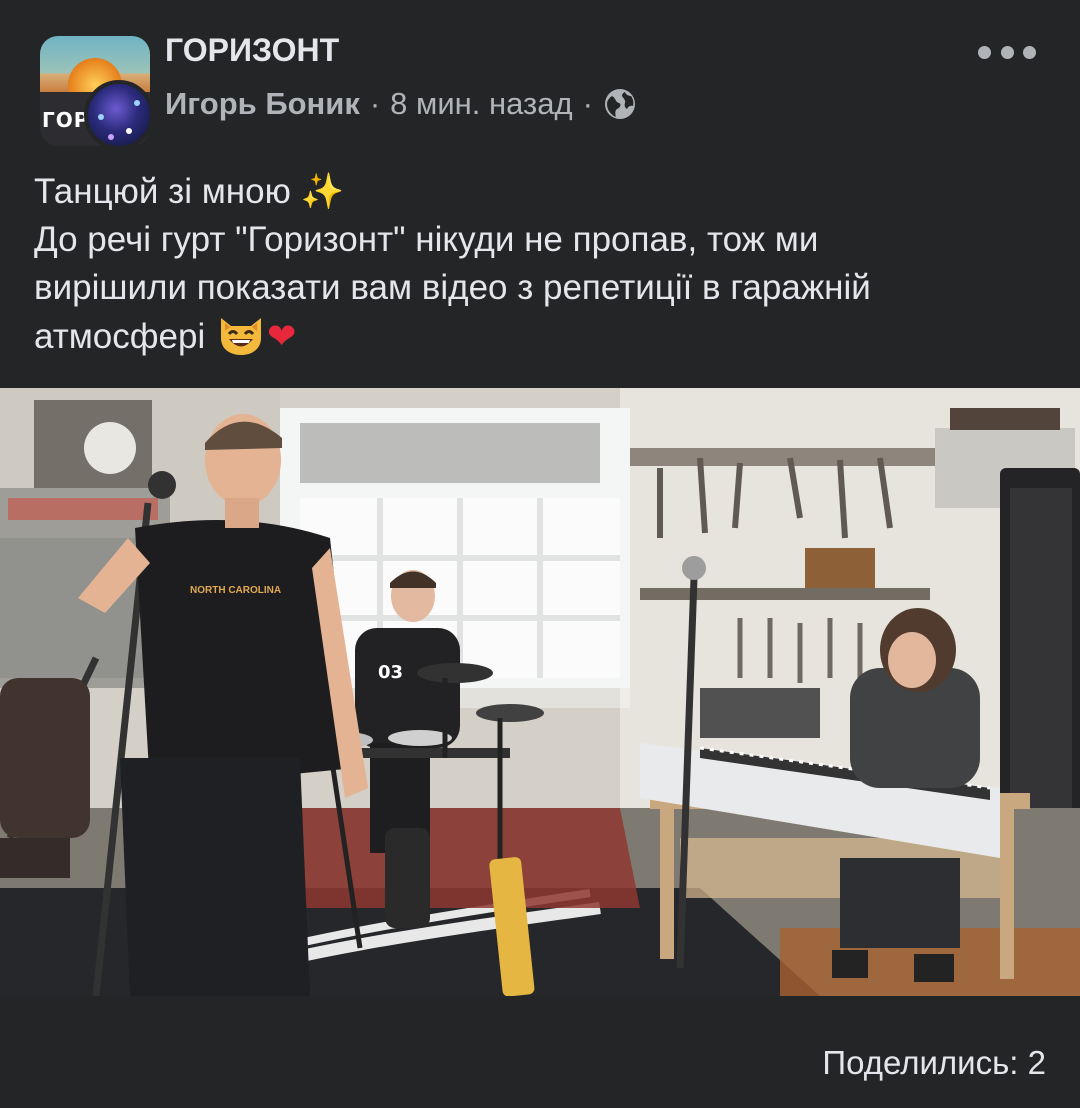 The width and height of the screenshot is (1080, 1108). Describe the element at coordinates (119, 115) in the screenshot. I see `author-avatar` at that location.